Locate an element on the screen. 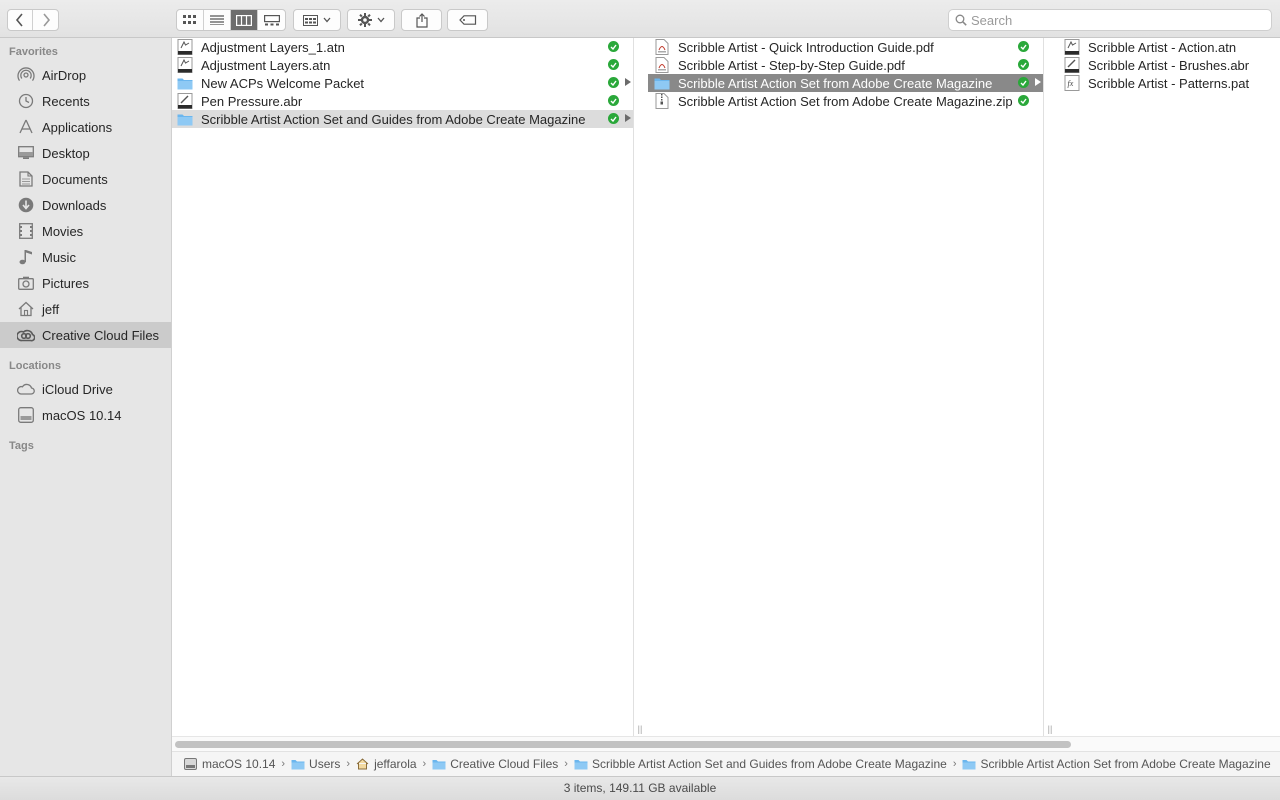 The height and width of the screenshot is (800, 1280). search-field is located at coordinates (1110, 20).